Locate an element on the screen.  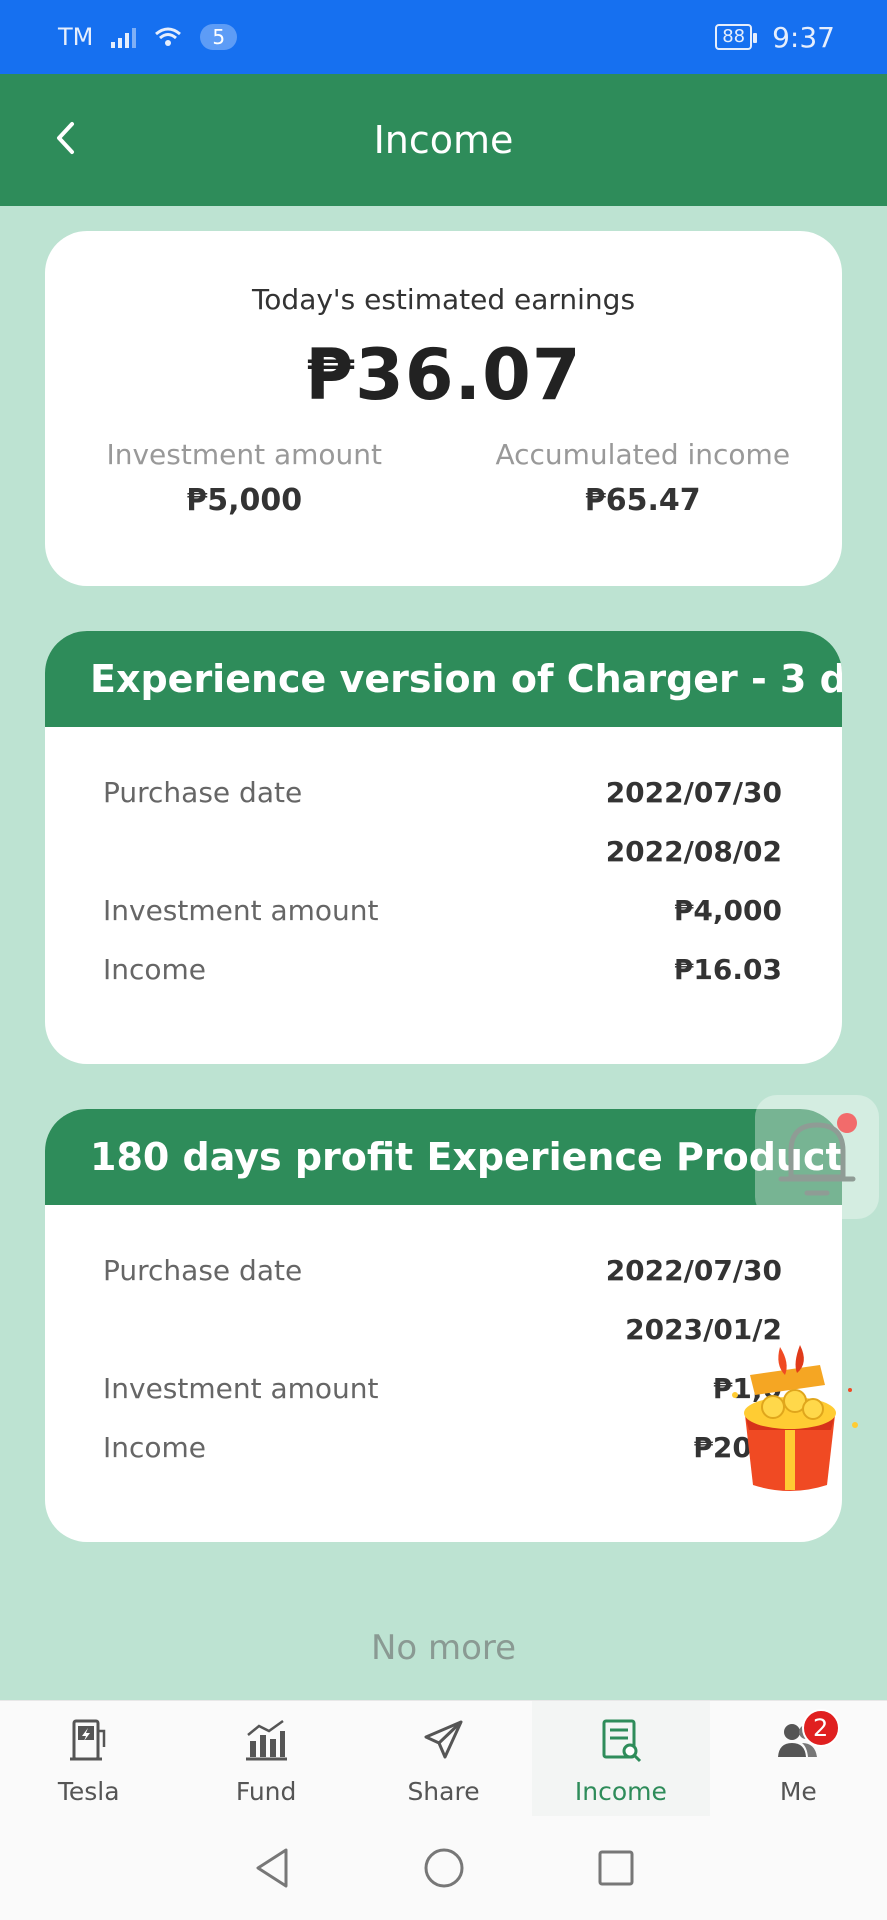
nav-item-fund: Fund is located at coordinates (265, 1758).